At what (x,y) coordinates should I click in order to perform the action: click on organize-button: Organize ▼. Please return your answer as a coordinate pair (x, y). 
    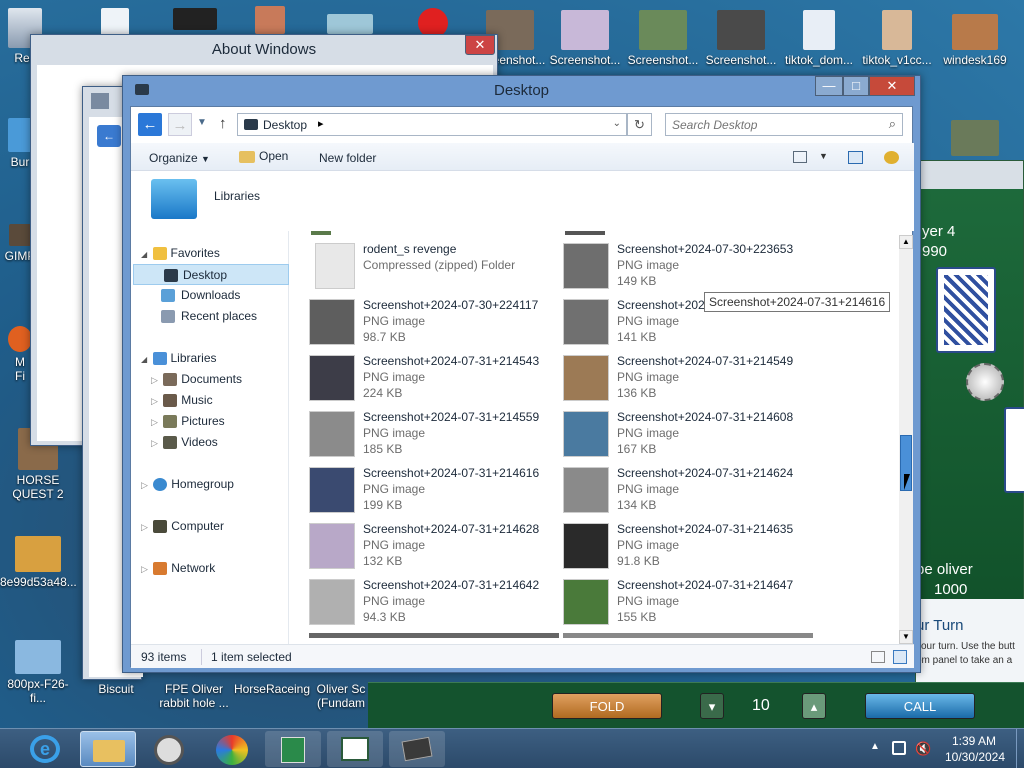
    Looking at the image, I should click on (179, 158).